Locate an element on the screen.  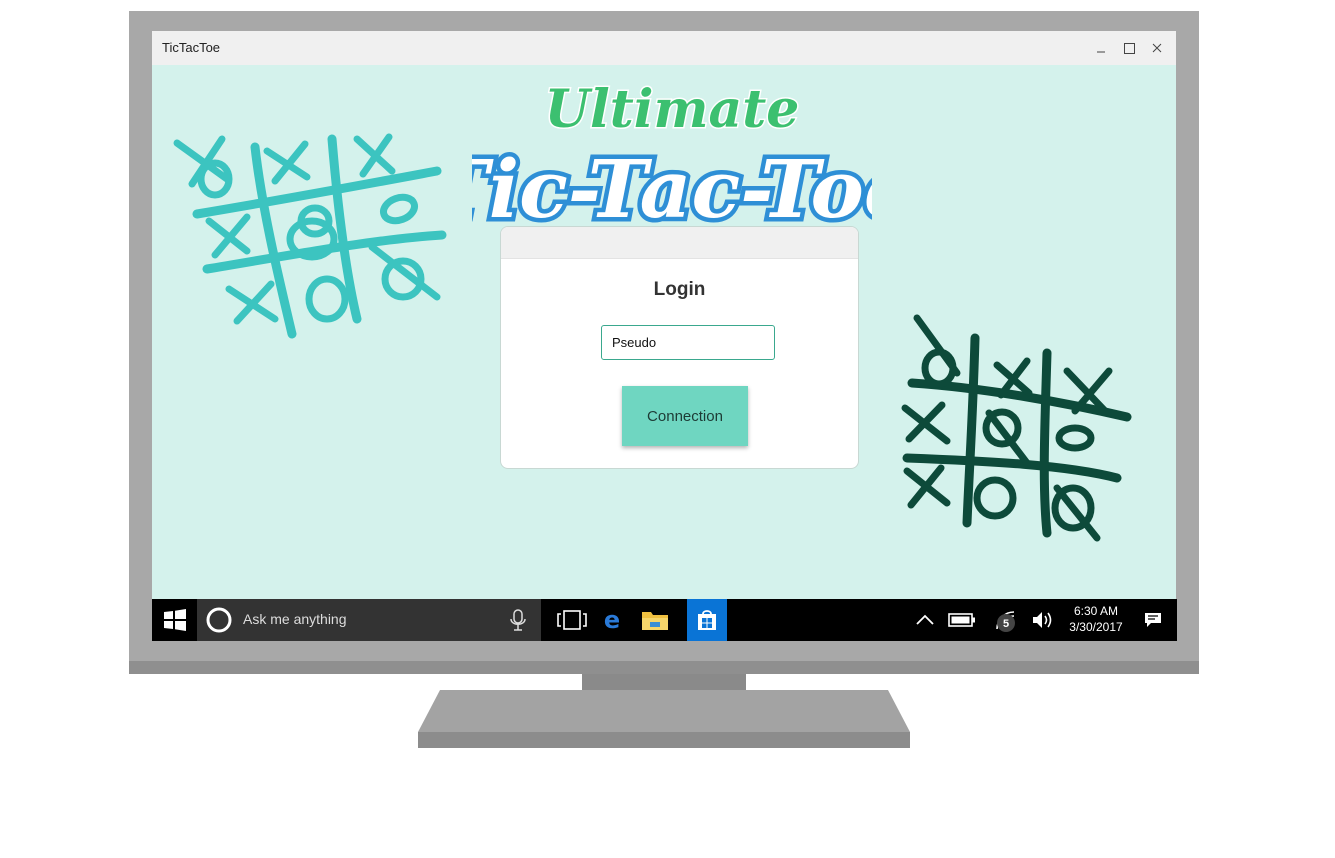
volume-button is located at coordinates (1043, 620).